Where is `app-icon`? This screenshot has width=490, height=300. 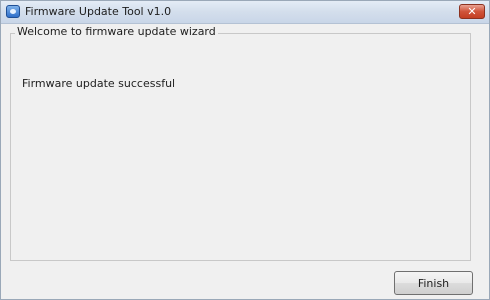 app-icon is located at coordinates (13, 11).